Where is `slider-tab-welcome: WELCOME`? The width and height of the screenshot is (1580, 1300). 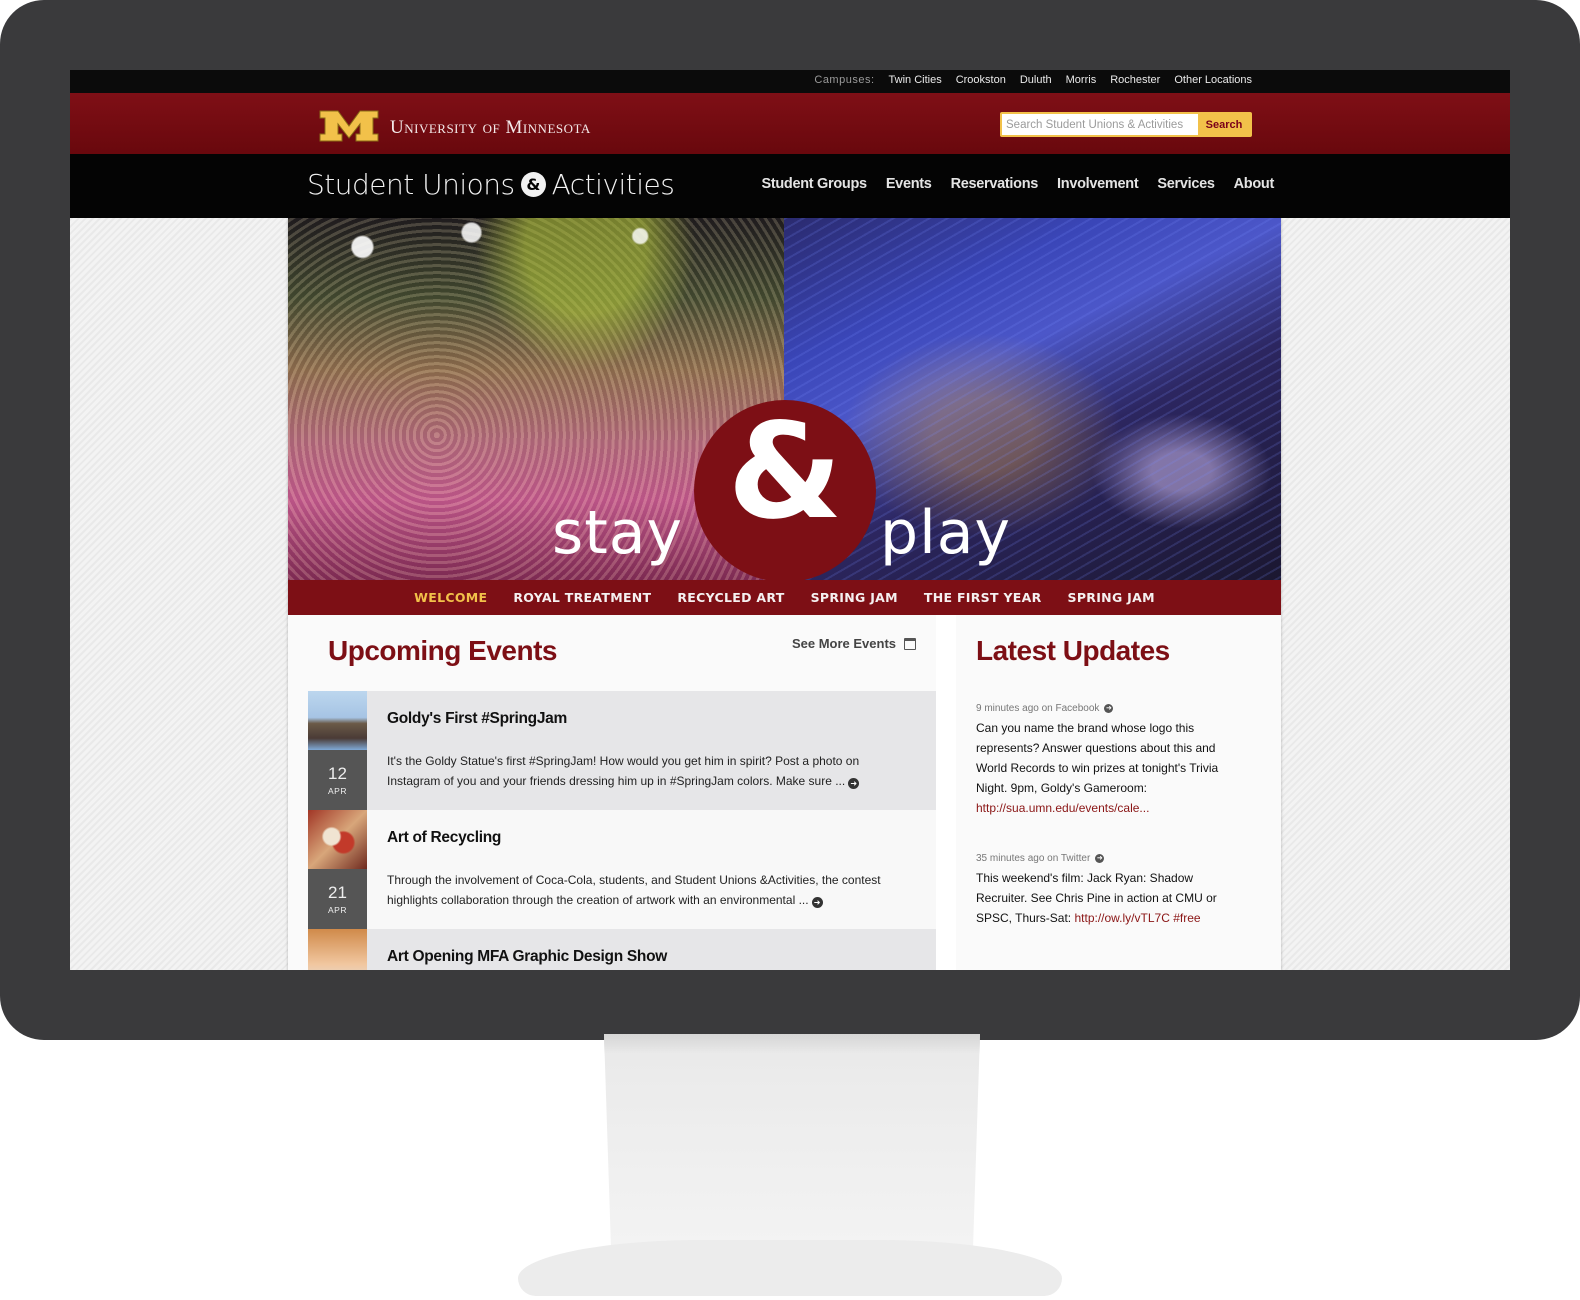
slider-tab-welcome: WELCOME is located at coordinates (450, 597).